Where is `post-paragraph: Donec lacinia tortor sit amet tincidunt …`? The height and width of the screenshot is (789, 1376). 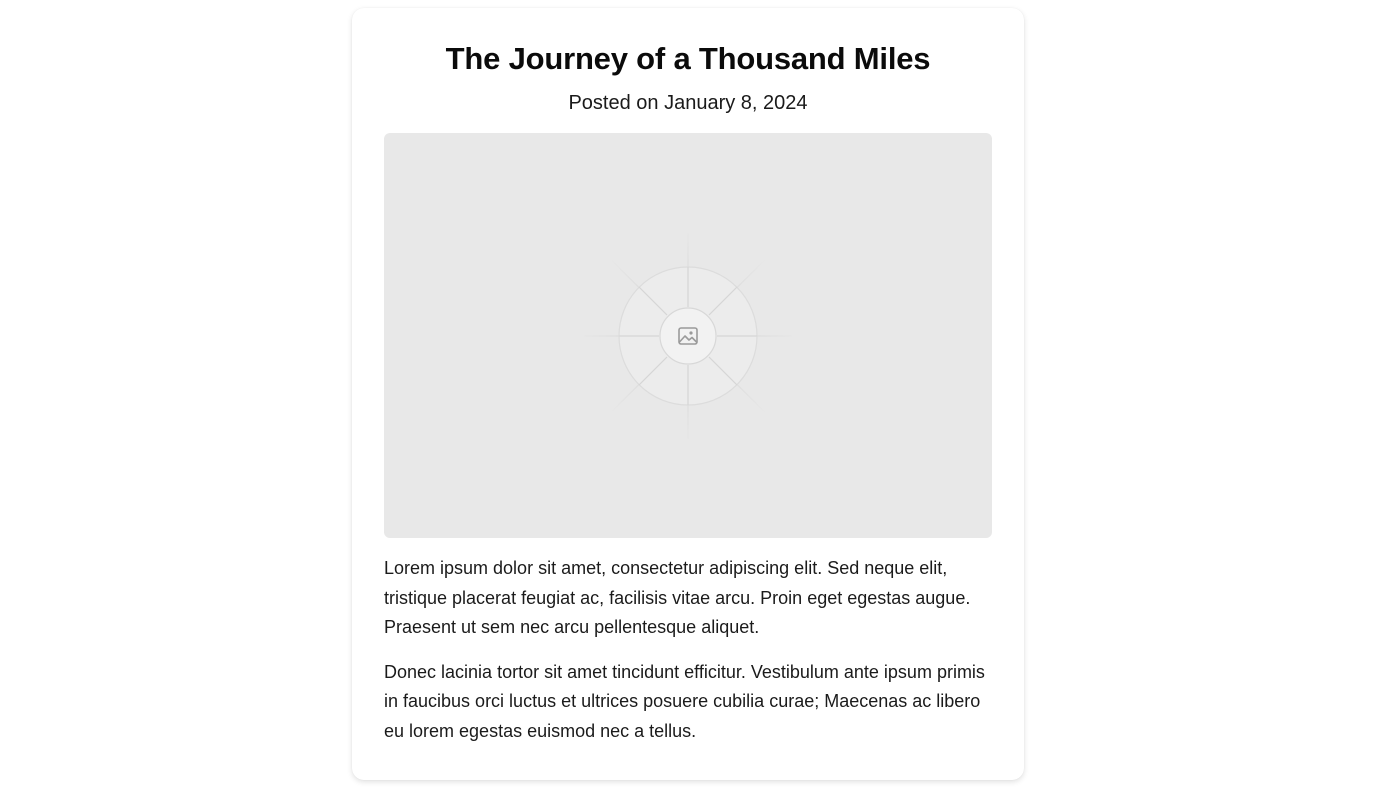 post-paragraph: Donec lacinia tortor sit amet tincidunt … is located at coordinates (684, 701).